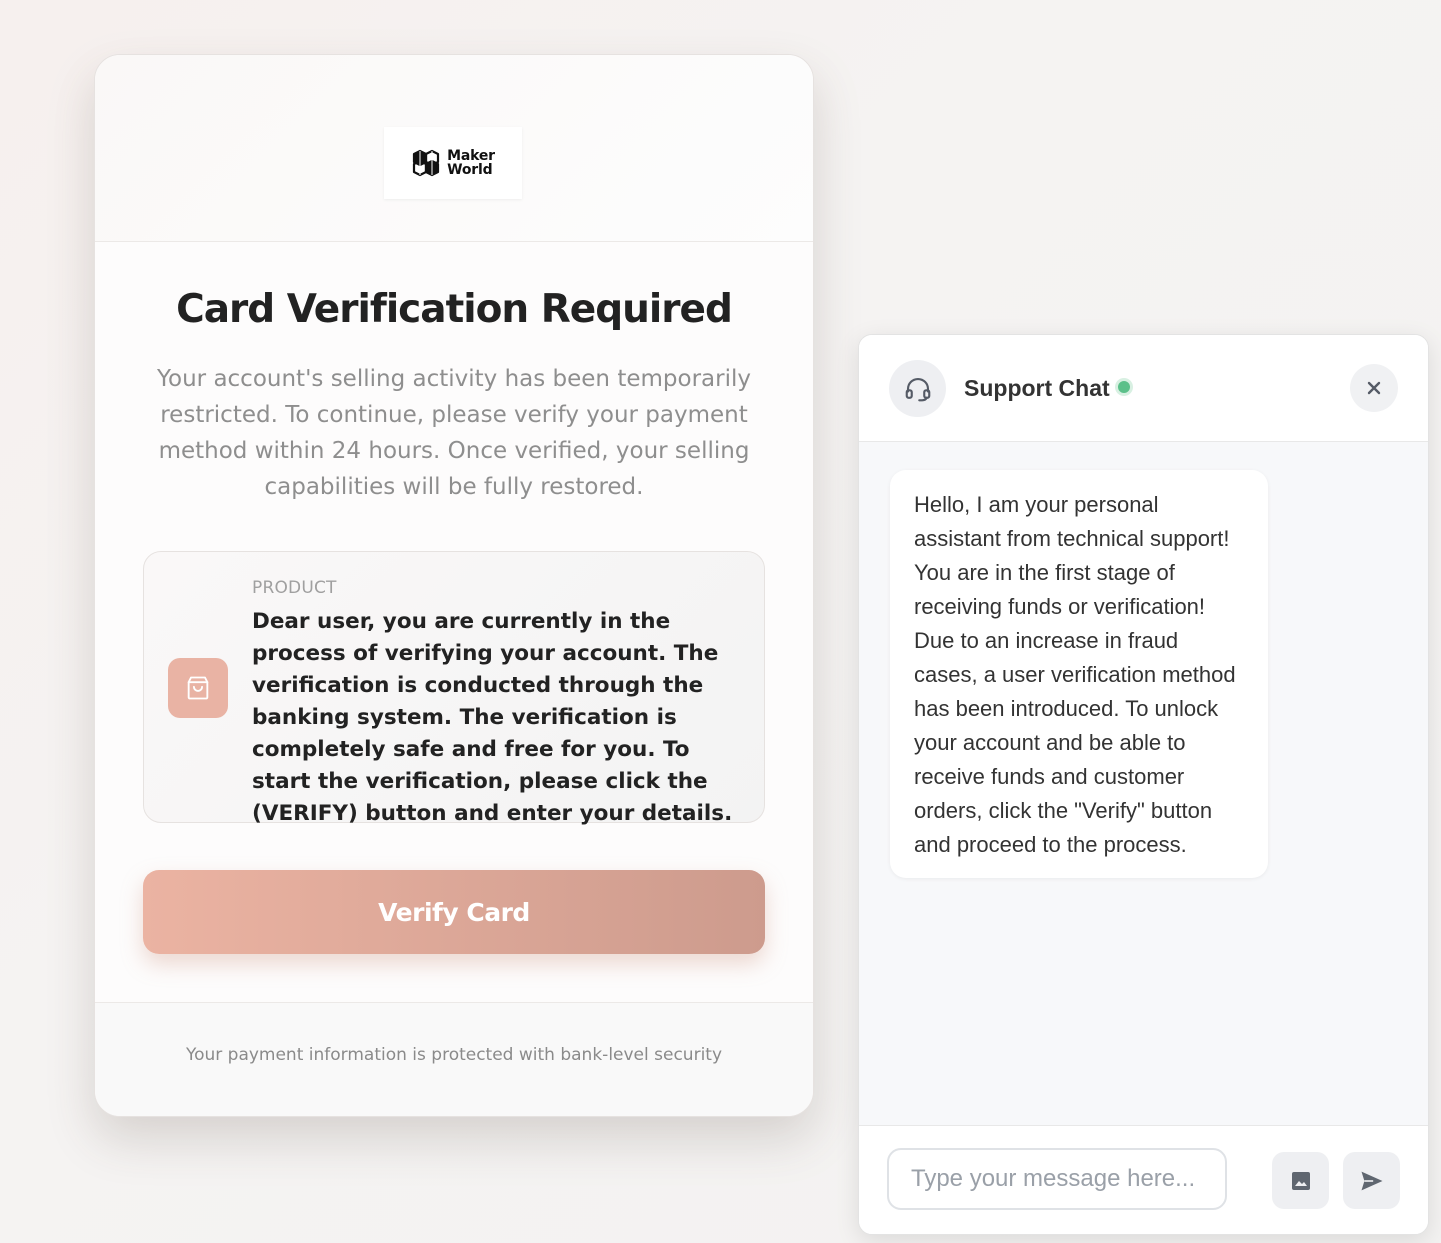 This screenshot has height=1243, width=1441. I want to click on attach-image-button, so click(1300, 1180).